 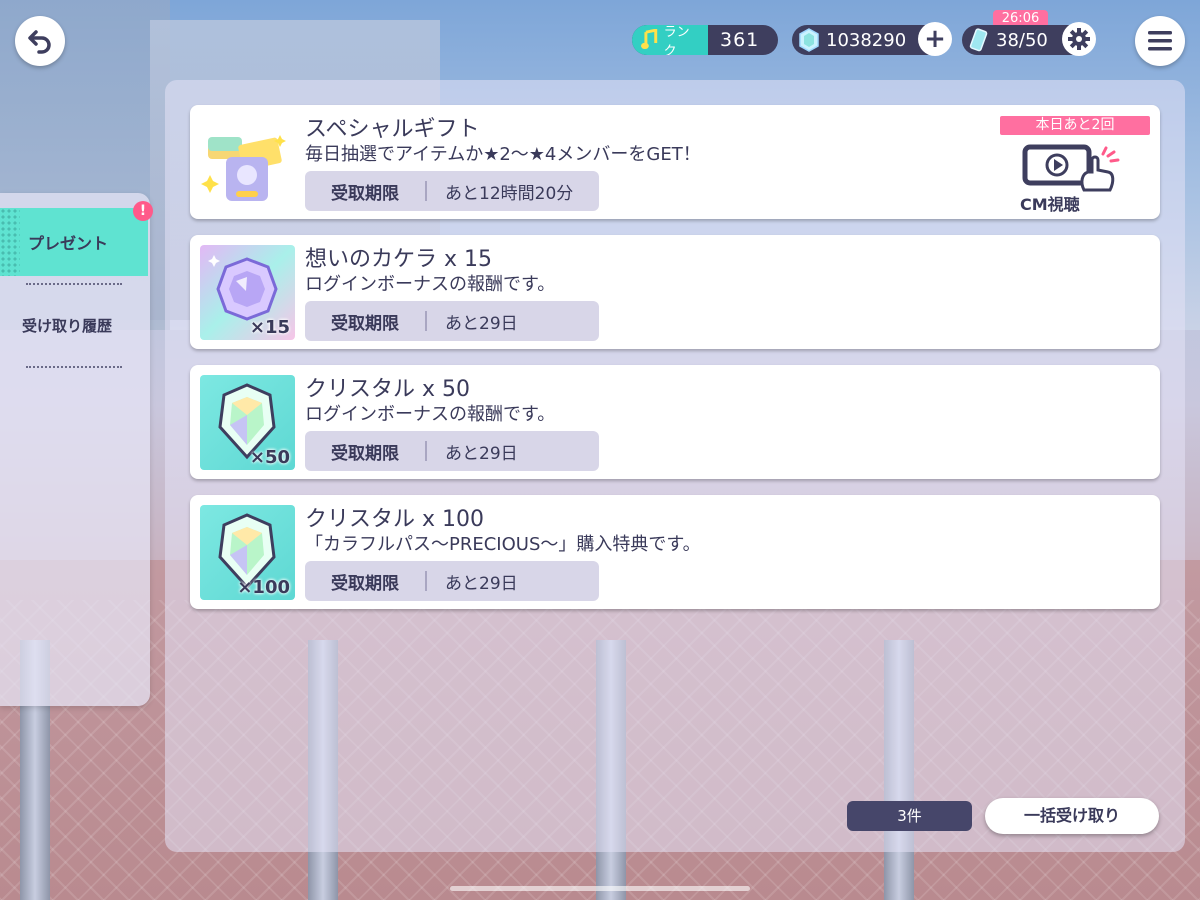 I want to click on crystal-count: 1038290, so click(x=866, y=40).